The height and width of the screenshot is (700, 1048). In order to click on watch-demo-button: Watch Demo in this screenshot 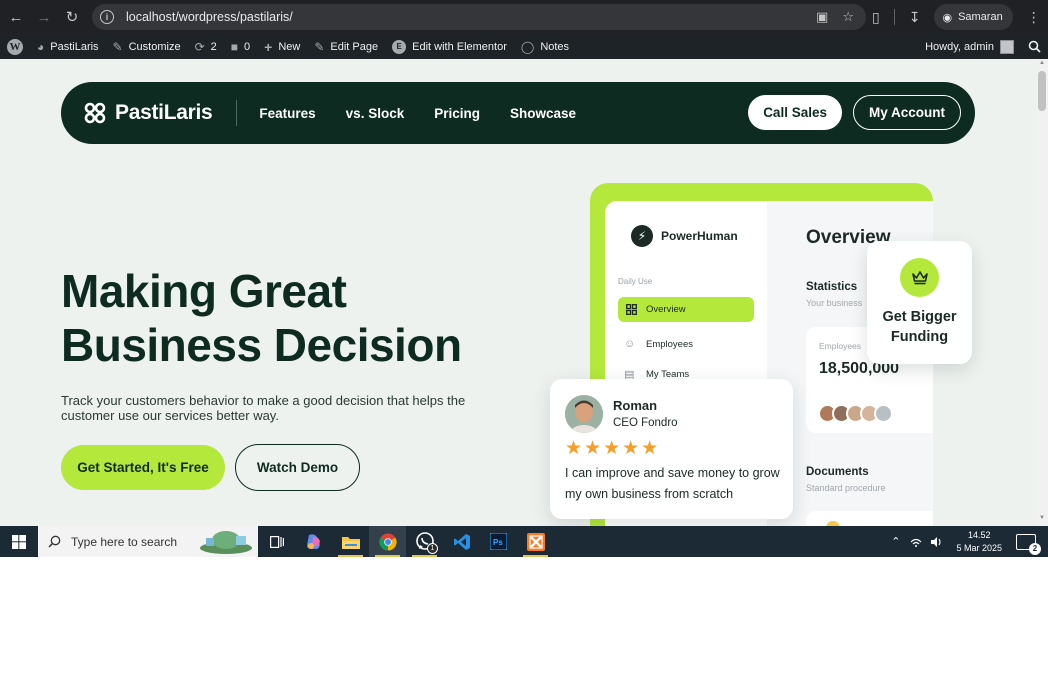, I will do `click(297, 467)`.